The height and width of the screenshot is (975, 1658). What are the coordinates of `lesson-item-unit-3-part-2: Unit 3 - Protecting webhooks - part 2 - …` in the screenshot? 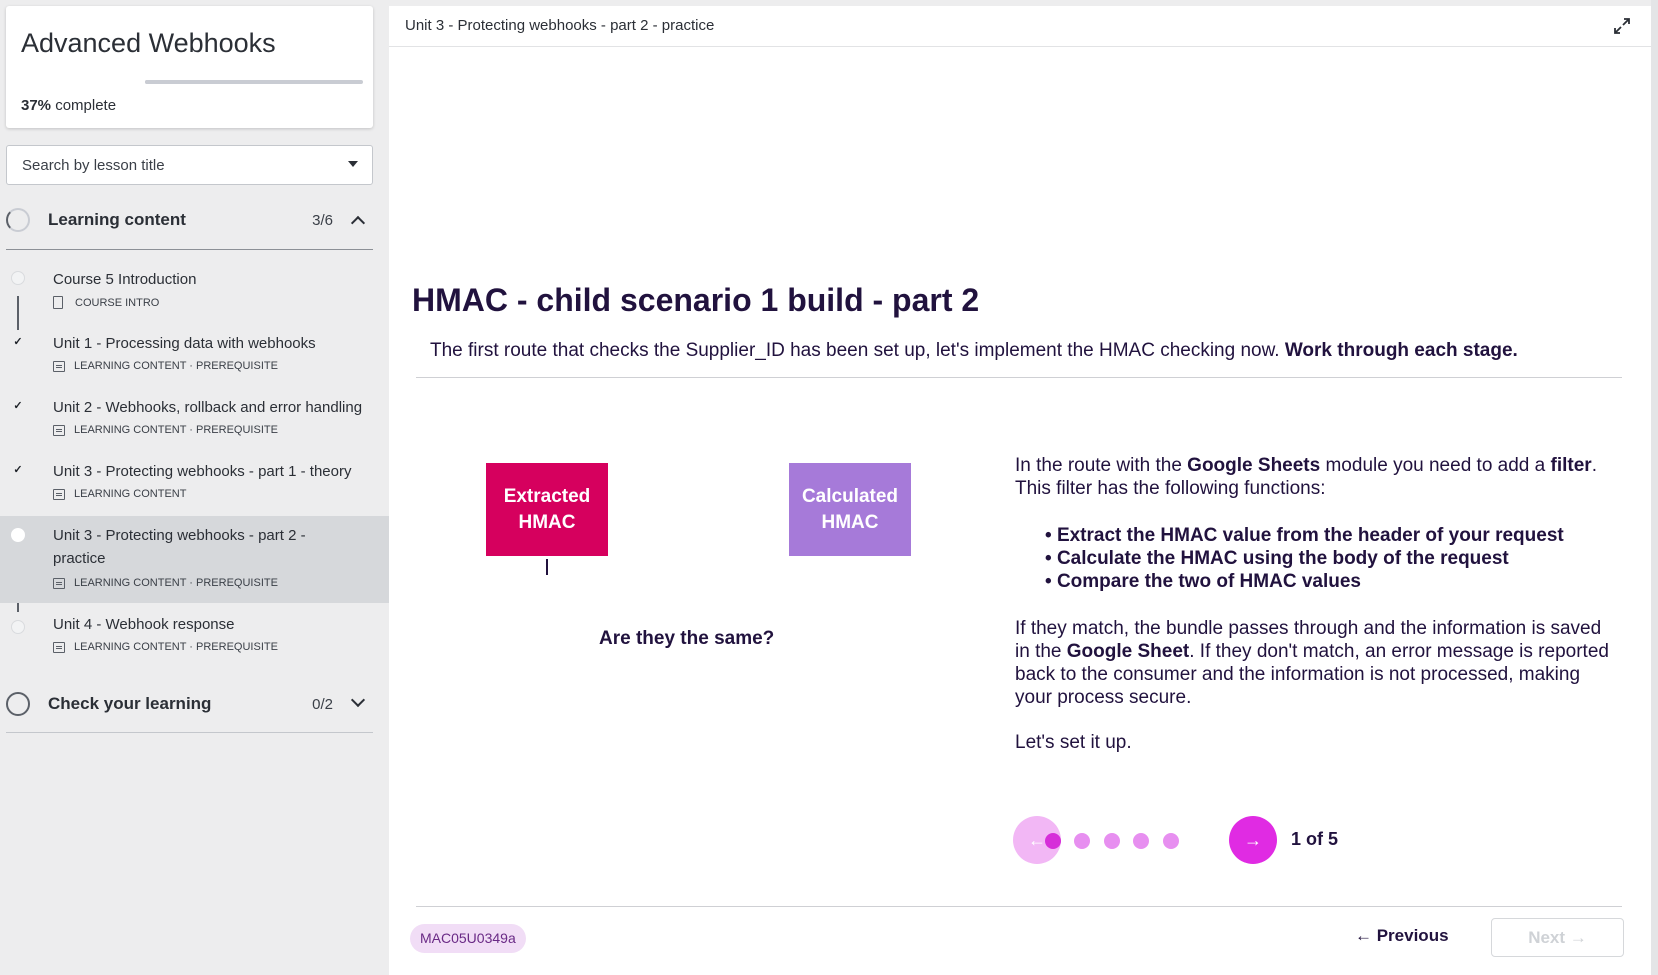 It's located at (194, 559).